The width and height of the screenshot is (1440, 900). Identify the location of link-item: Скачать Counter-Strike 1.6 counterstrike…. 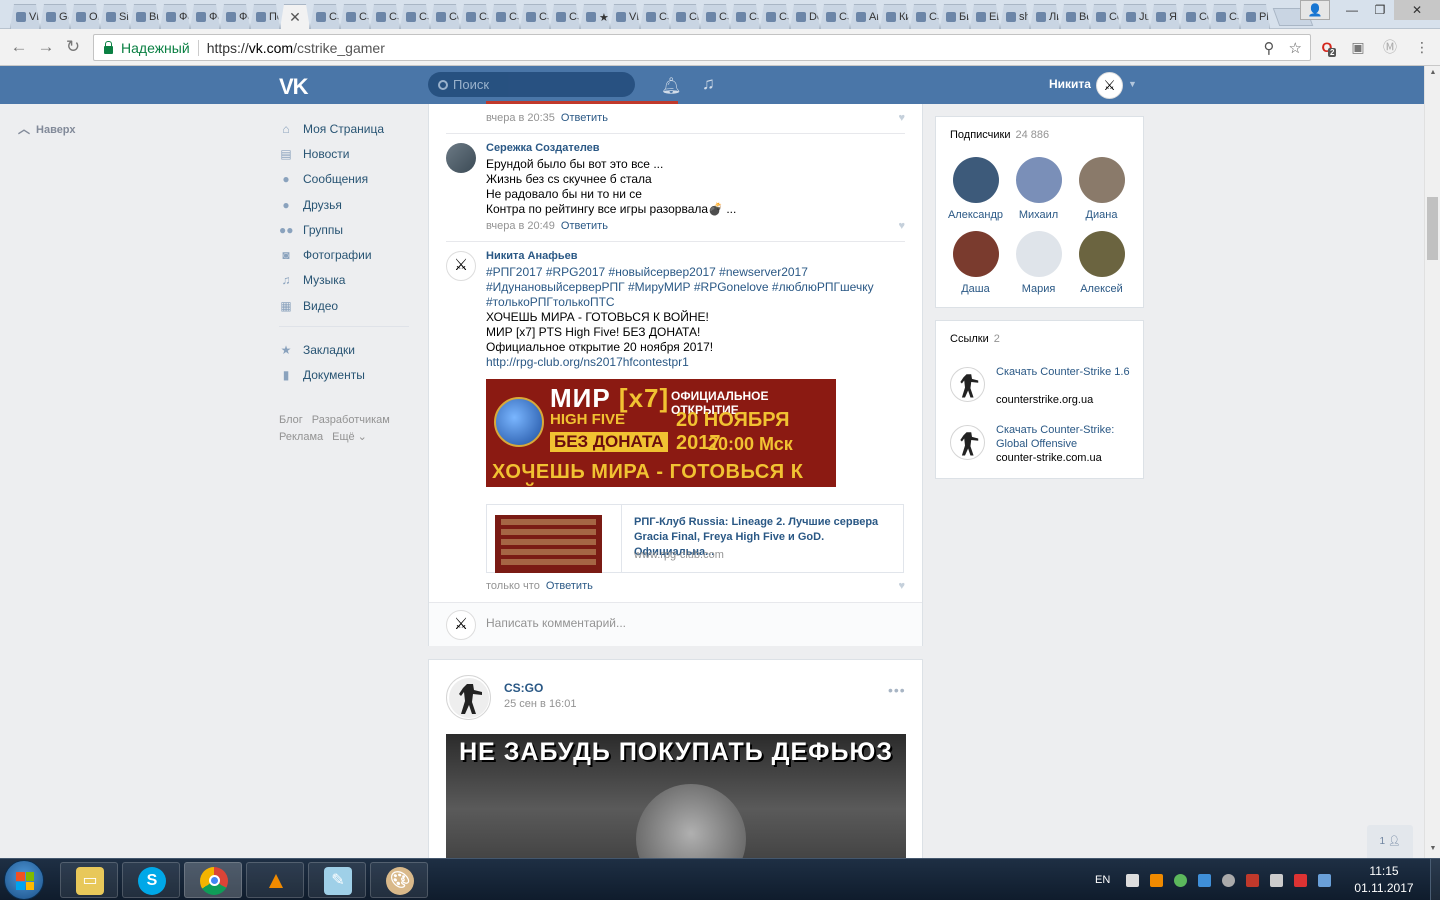
(1042, 390).